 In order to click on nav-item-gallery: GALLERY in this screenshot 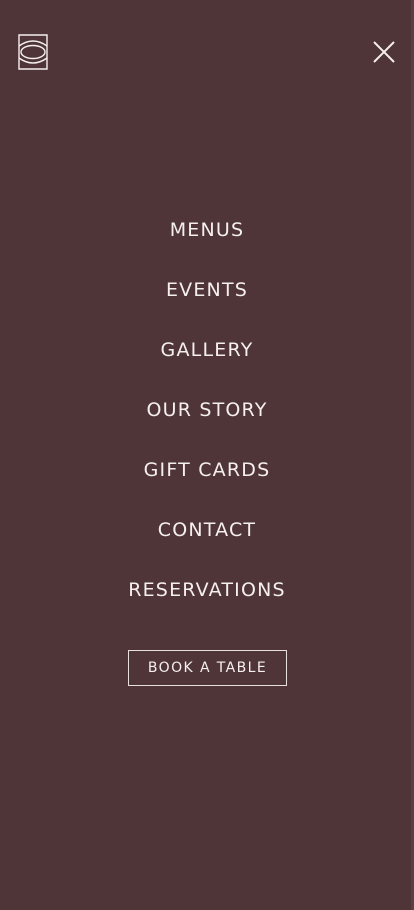, I will do `click(207, 350)`.